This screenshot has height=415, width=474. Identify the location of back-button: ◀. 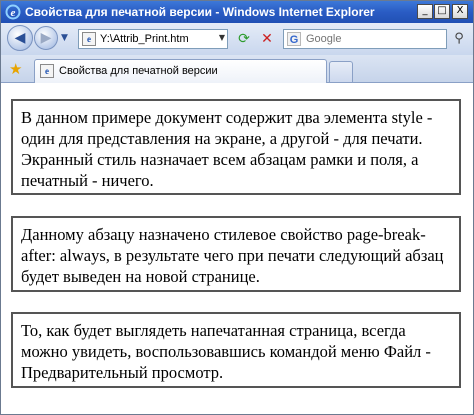
(20, 38).